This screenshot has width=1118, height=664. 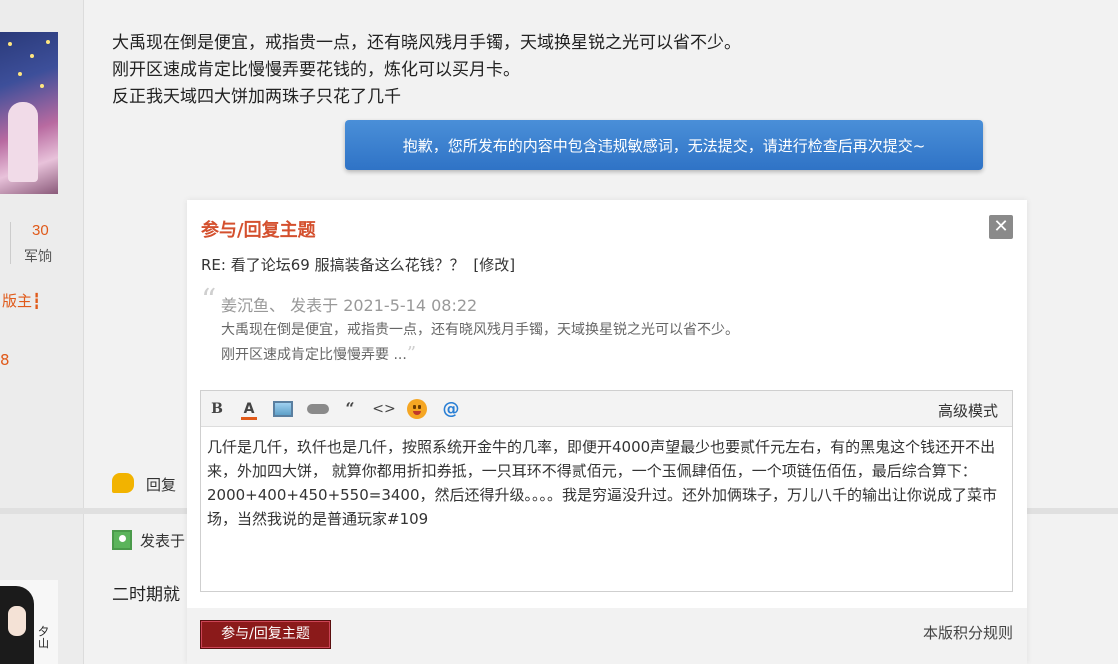 I want to click on submit-reply-button: 参与/回复主题, so click(x=265, y=634).